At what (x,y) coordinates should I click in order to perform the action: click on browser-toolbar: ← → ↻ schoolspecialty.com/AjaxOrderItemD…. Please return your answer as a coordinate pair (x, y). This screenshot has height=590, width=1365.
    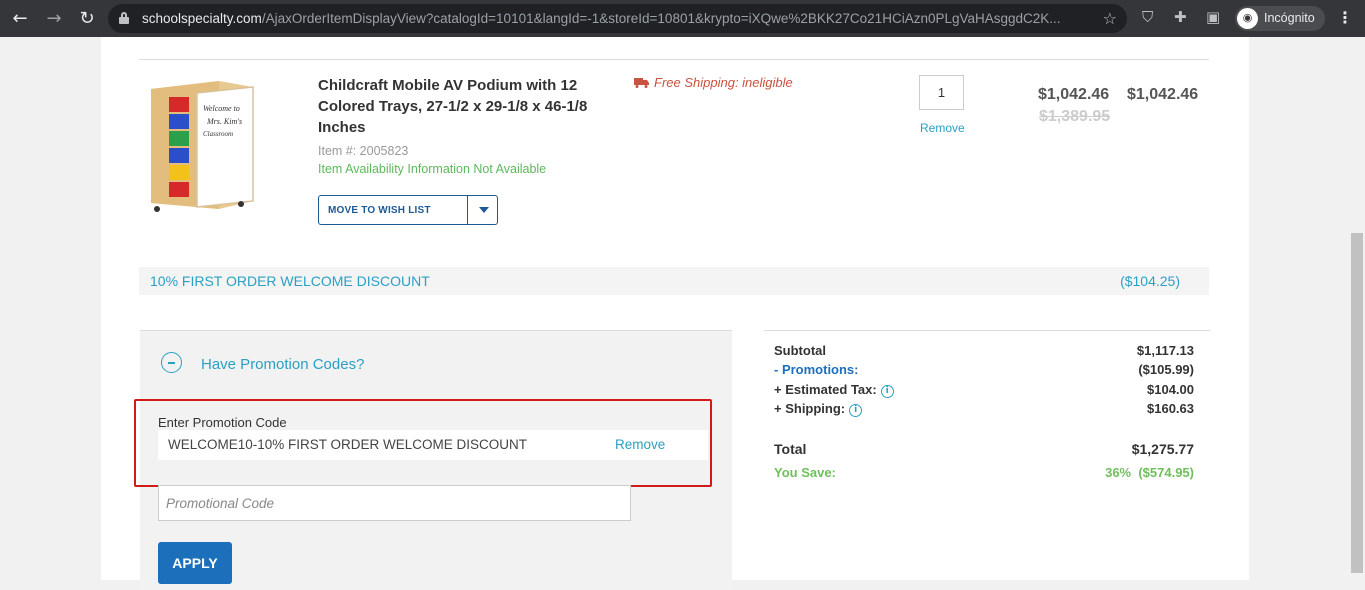
    Looking at the image, I should click on (682, 18).